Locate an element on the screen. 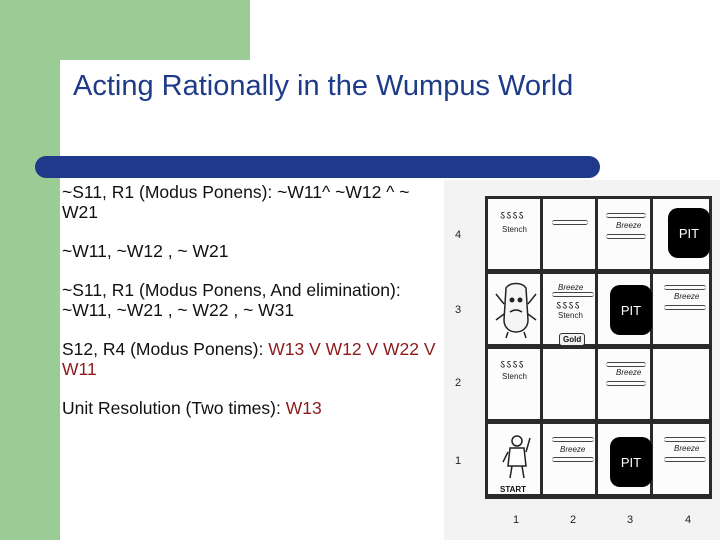 The width and height of the screenshot is (720, 540). col-label-2: 2 is located at coordinates (573, 520).